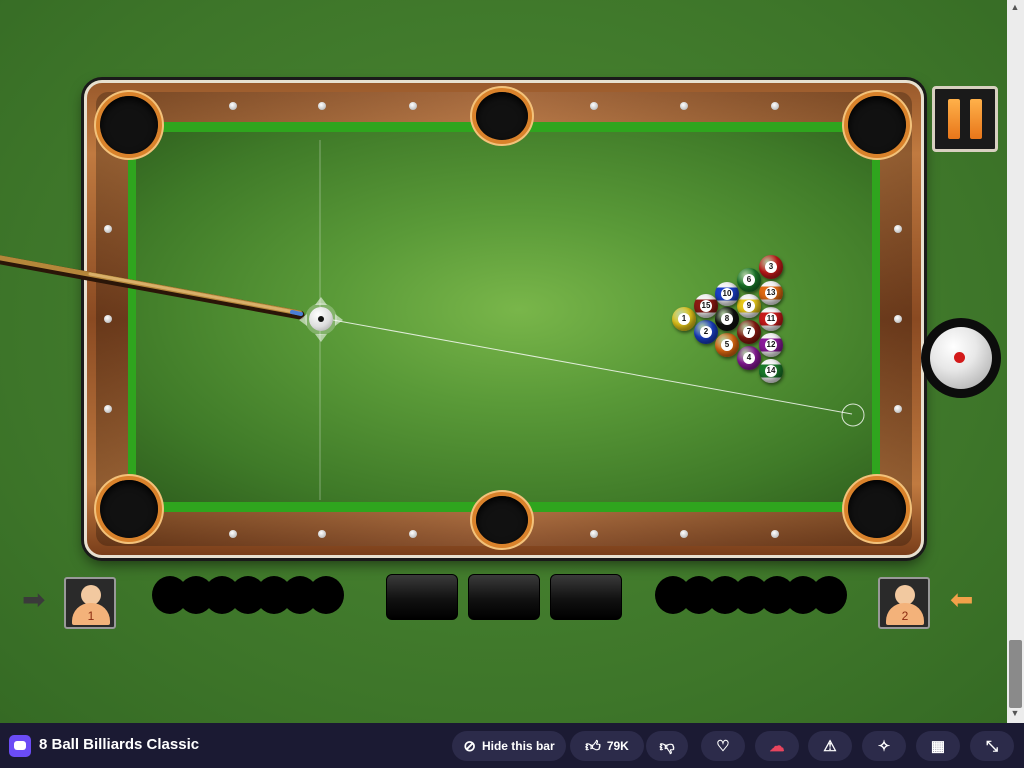 The height and width of the screenshot is (768, 1024). I want to click on fullscreen-button: ⤡, so click(992, 746).